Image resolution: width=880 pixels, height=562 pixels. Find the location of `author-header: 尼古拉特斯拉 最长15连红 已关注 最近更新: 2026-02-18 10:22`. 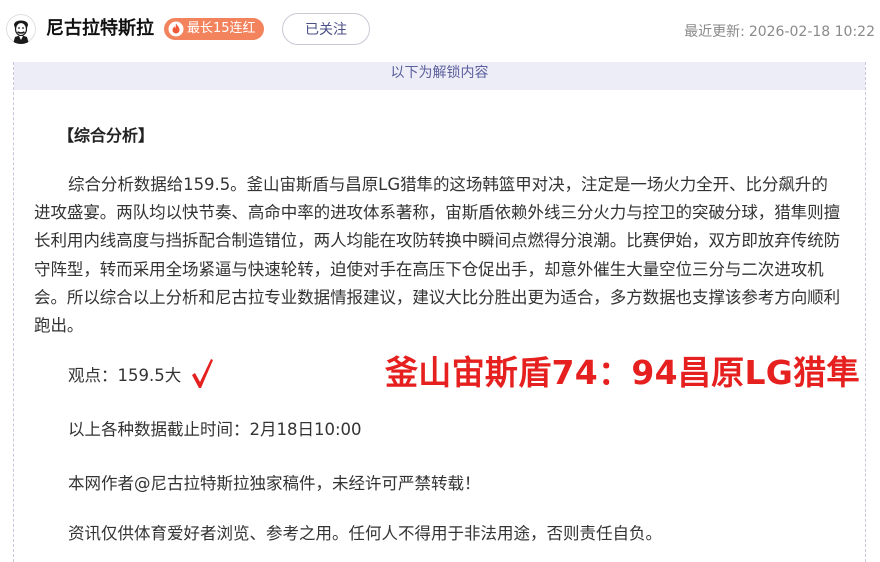

author-header: 尼古拉特斯拉 最长15连红 已关注 最近更新: 2026-02-18 10:22 is located at coordinates (440, 31).